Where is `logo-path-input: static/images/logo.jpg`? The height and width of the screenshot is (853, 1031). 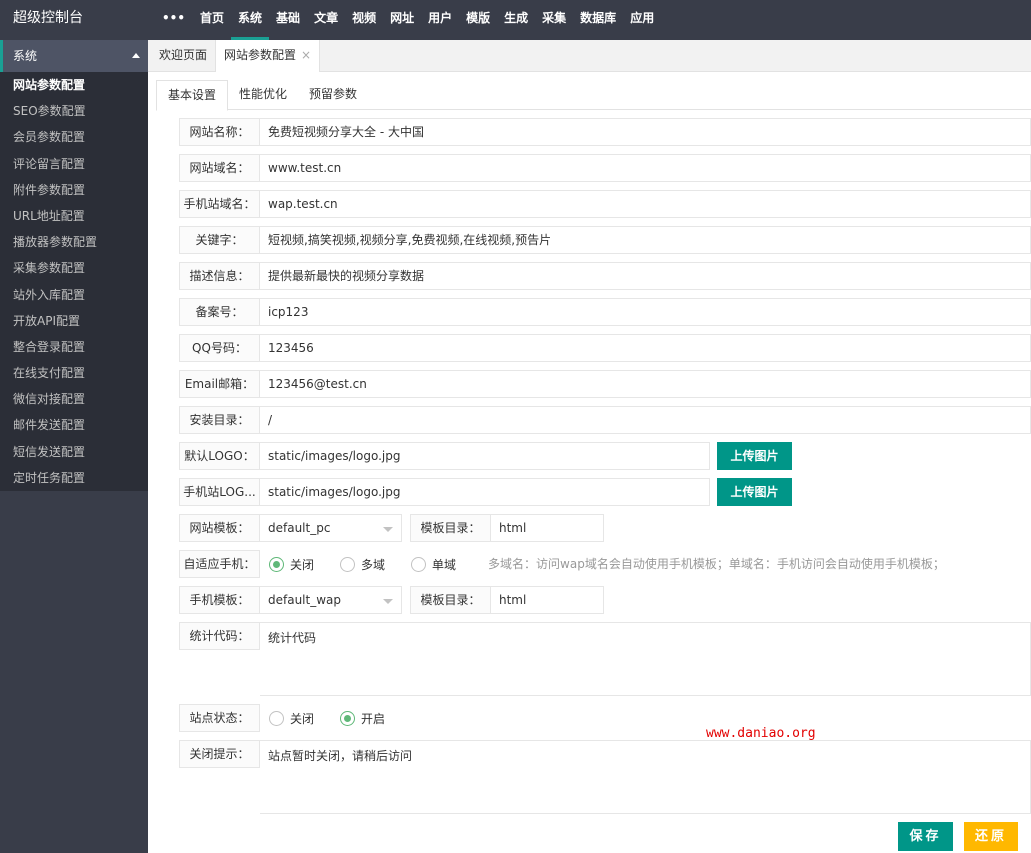 logo-path-input: static/images/logo.jpg is located at coordinates (485, 456).